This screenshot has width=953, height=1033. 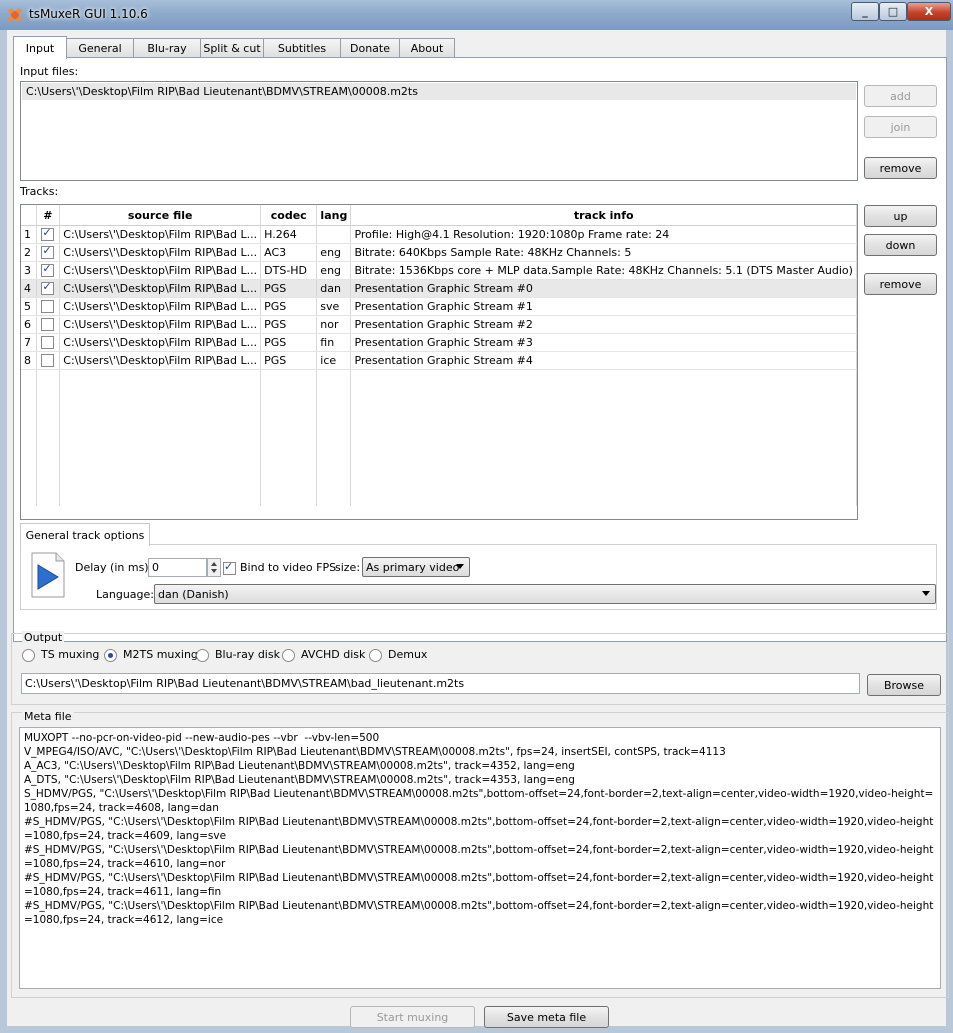 I want to click on tracks-header-row: # source file codec lang track info, so click(x=439, y=215).